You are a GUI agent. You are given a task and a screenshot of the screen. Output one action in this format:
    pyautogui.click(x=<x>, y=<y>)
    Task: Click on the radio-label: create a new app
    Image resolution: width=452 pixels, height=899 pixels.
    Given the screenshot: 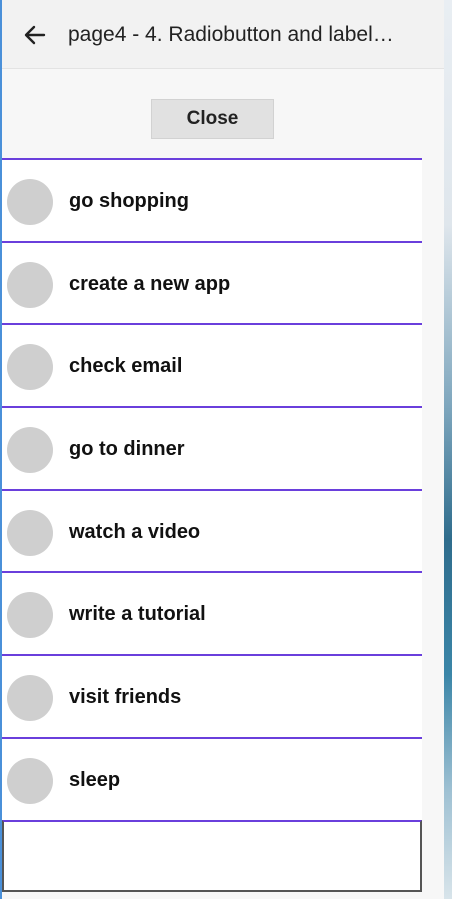 What is the action you would take?
    pyautogui.click(x=150, y=283)
    